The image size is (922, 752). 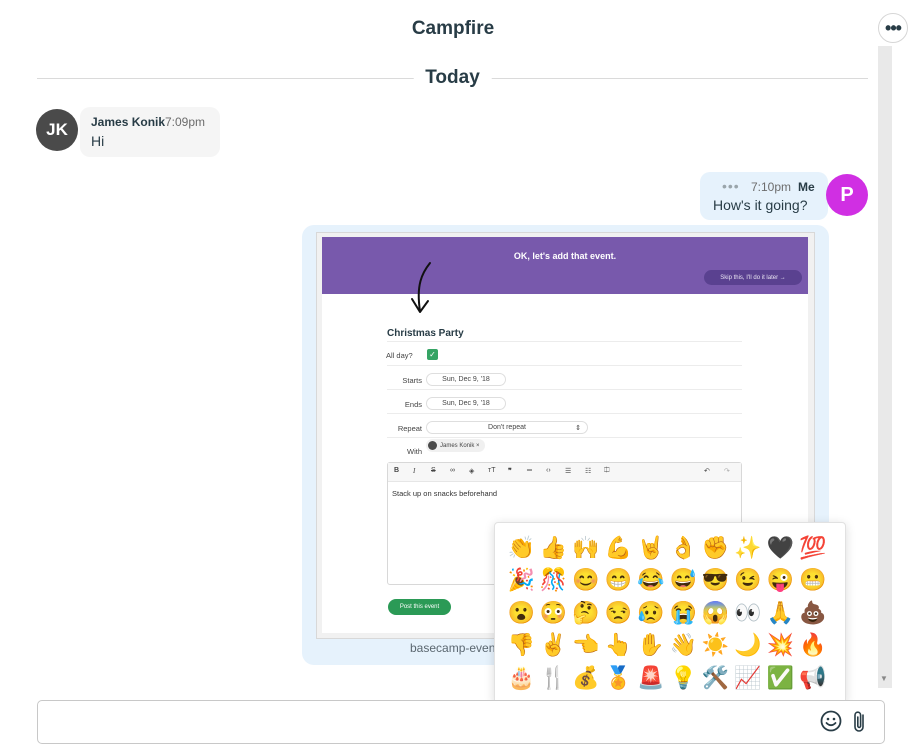 I want to click on numbered-list-icon: ☷, so click(x=588, y=471).